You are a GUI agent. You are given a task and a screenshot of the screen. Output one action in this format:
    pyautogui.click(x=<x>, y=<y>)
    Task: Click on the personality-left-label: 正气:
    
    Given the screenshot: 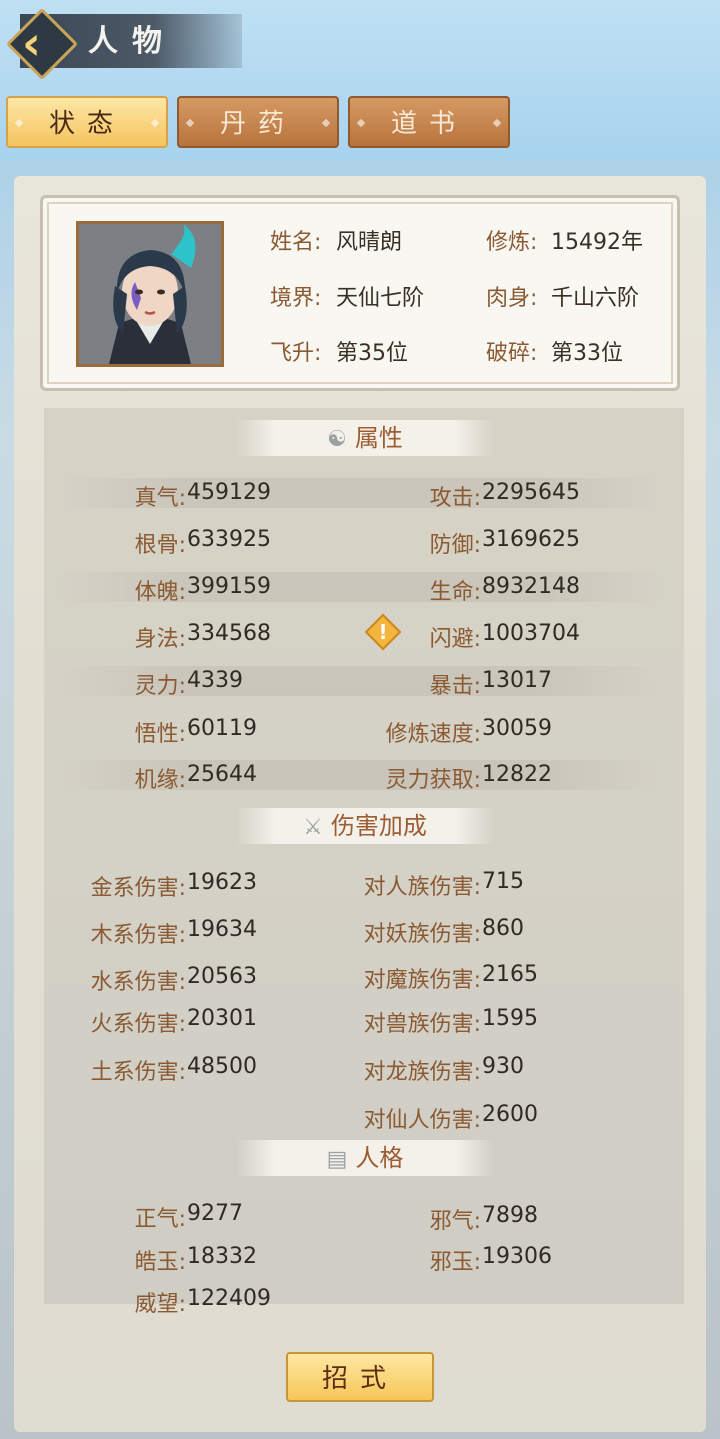 What is the action you would take?
    pyautogui.click(x=160, y=1219)
    